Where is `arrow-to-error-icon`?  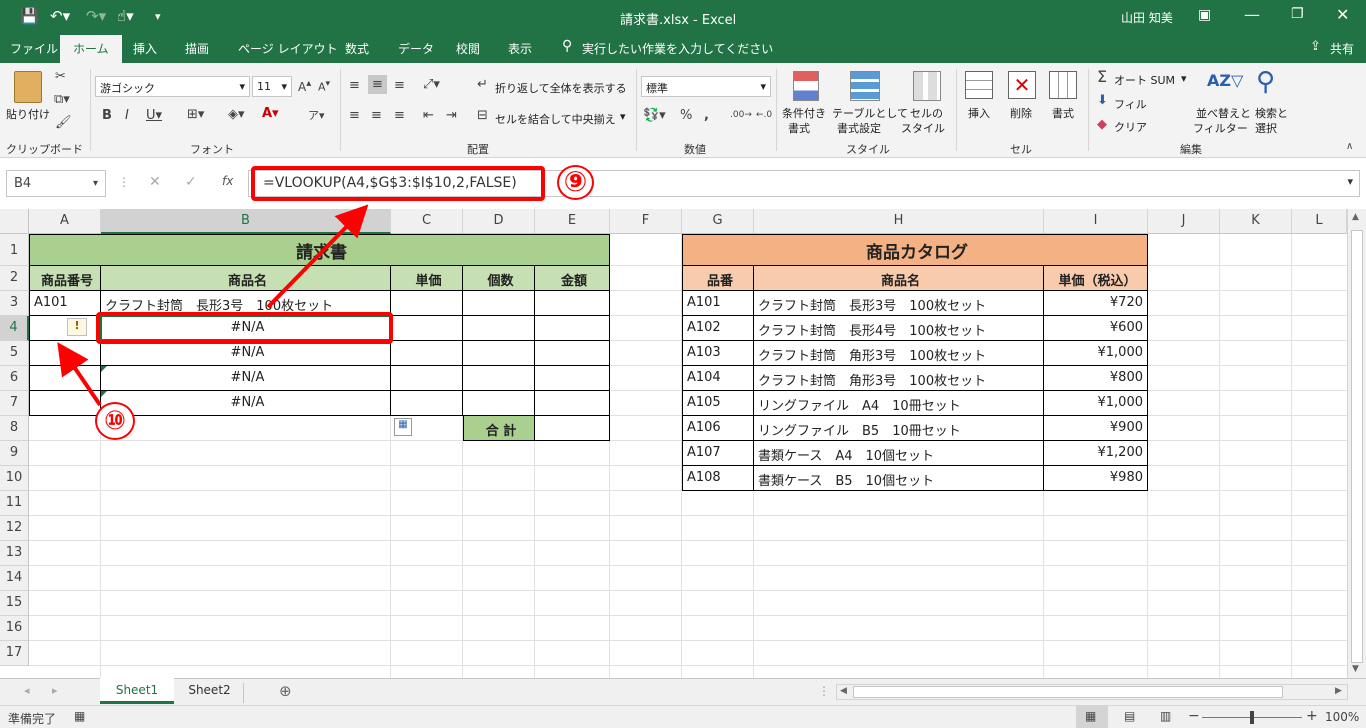
arrow-to-error-icon is located at coordinates (79, 374).